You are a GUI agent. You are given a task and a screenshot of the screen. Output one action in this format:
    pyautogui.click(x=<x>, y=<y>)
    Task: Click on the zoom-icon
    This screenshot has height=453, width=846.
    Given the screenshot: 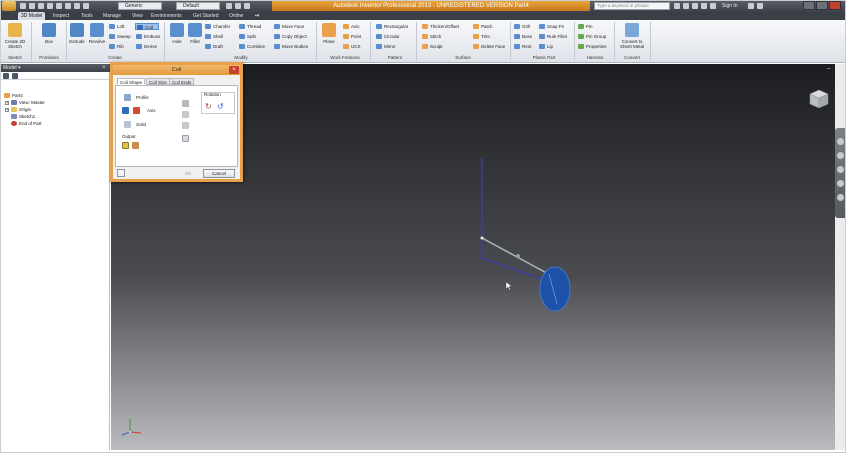 What is the action you would take?
    pyautogui.click(x=840, y=169)
    